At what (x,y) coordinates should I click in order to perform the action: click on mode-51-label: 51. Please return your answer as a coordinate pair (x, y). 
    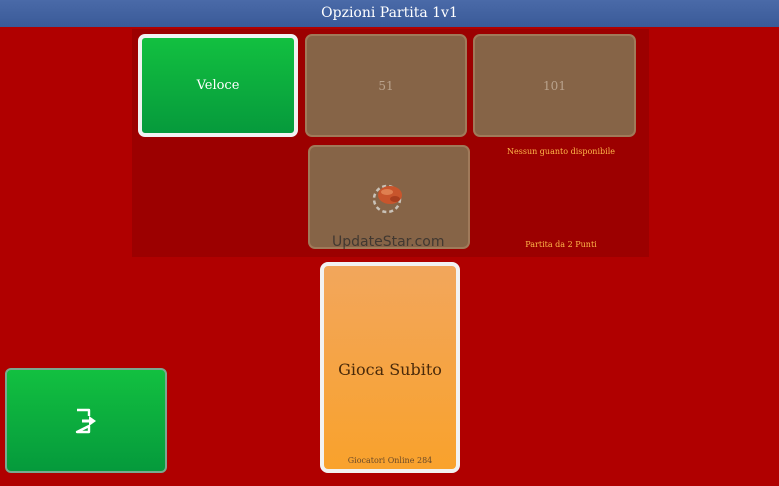
    Looking at the image, I should click on (386, 85).